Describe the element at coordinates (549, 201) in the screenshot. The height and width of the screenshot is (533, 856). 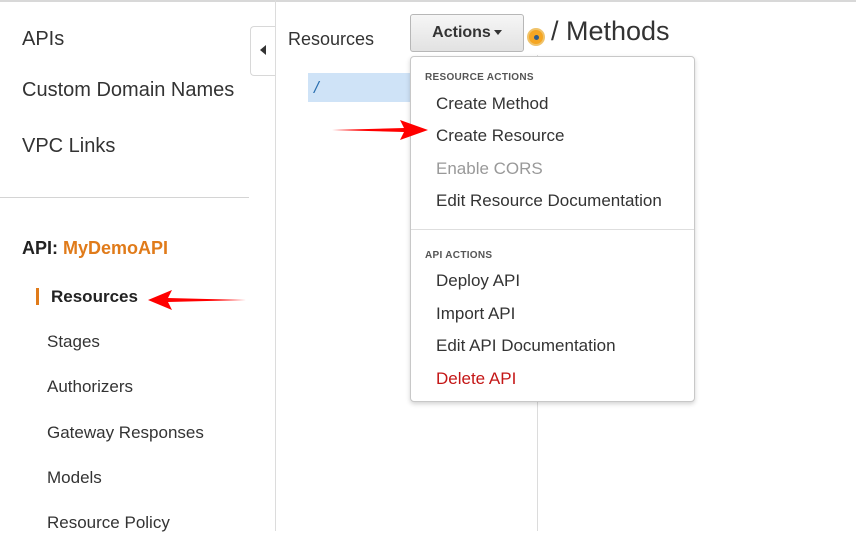
I see `menu-item-edit-resource-documentation: Edit Resource Documentation` at that location.